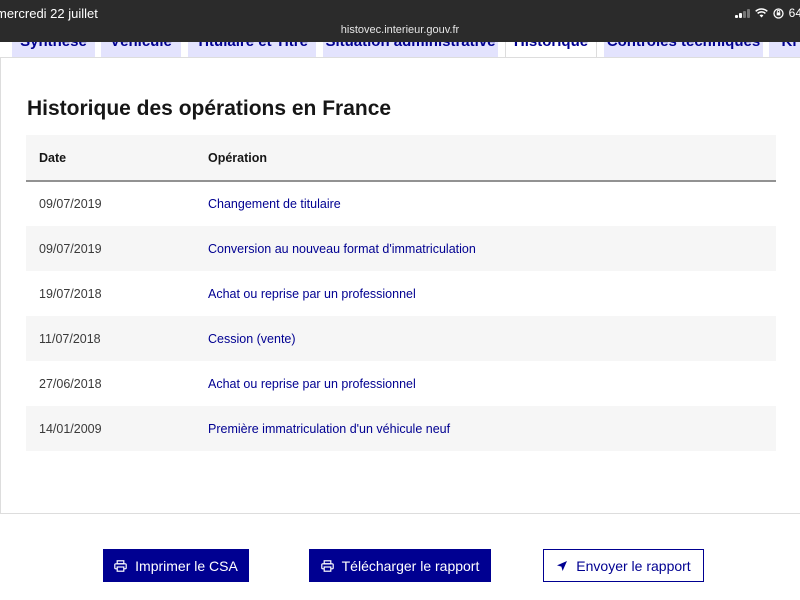 The image size is (800, 600). I want to click on tab-controles-techniques: Contrôles techniques, so click(683, 49).